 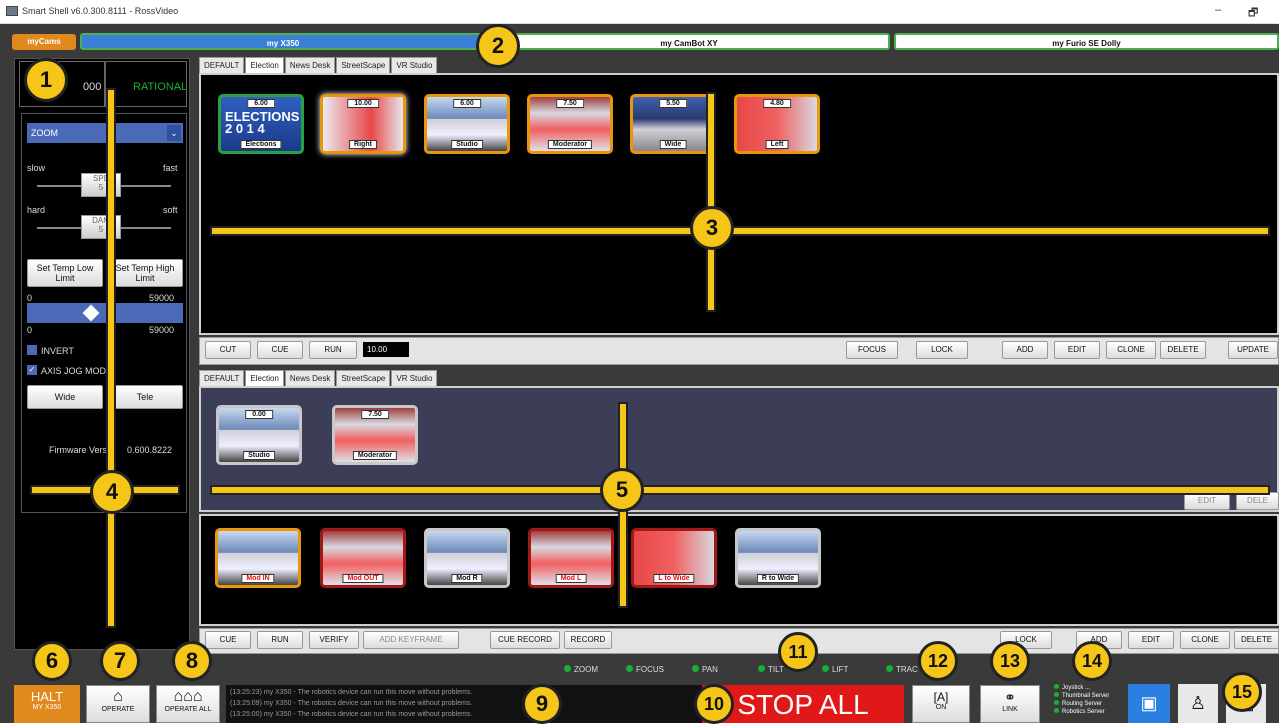 What do you see at coordinates (375, 435) in the screenshot?
I see `seq-shot-moderator: 7.50 Moderator` at bounding box center [375, 435].